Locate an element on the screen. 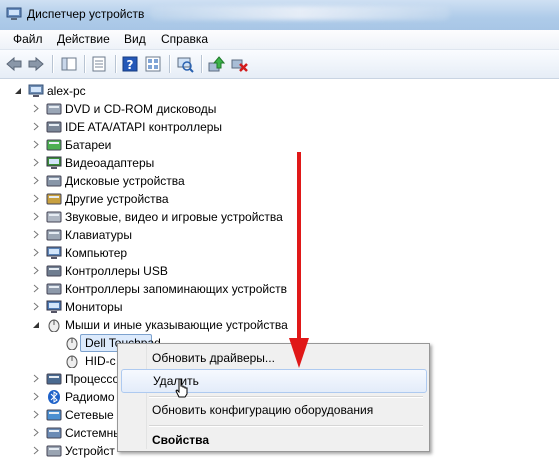 This screenshot has width=559, height=461. tree-item-label: Контроллеры USB is located at coordinates (116, 271).